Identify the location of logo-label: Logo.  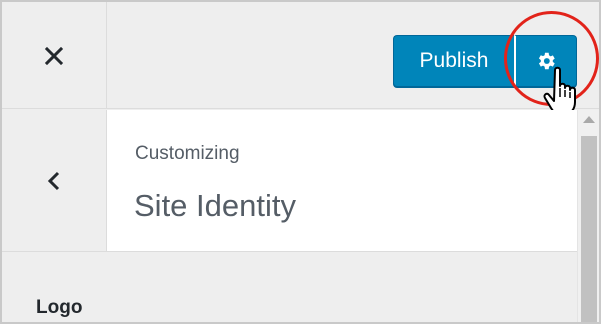
(59, 307).